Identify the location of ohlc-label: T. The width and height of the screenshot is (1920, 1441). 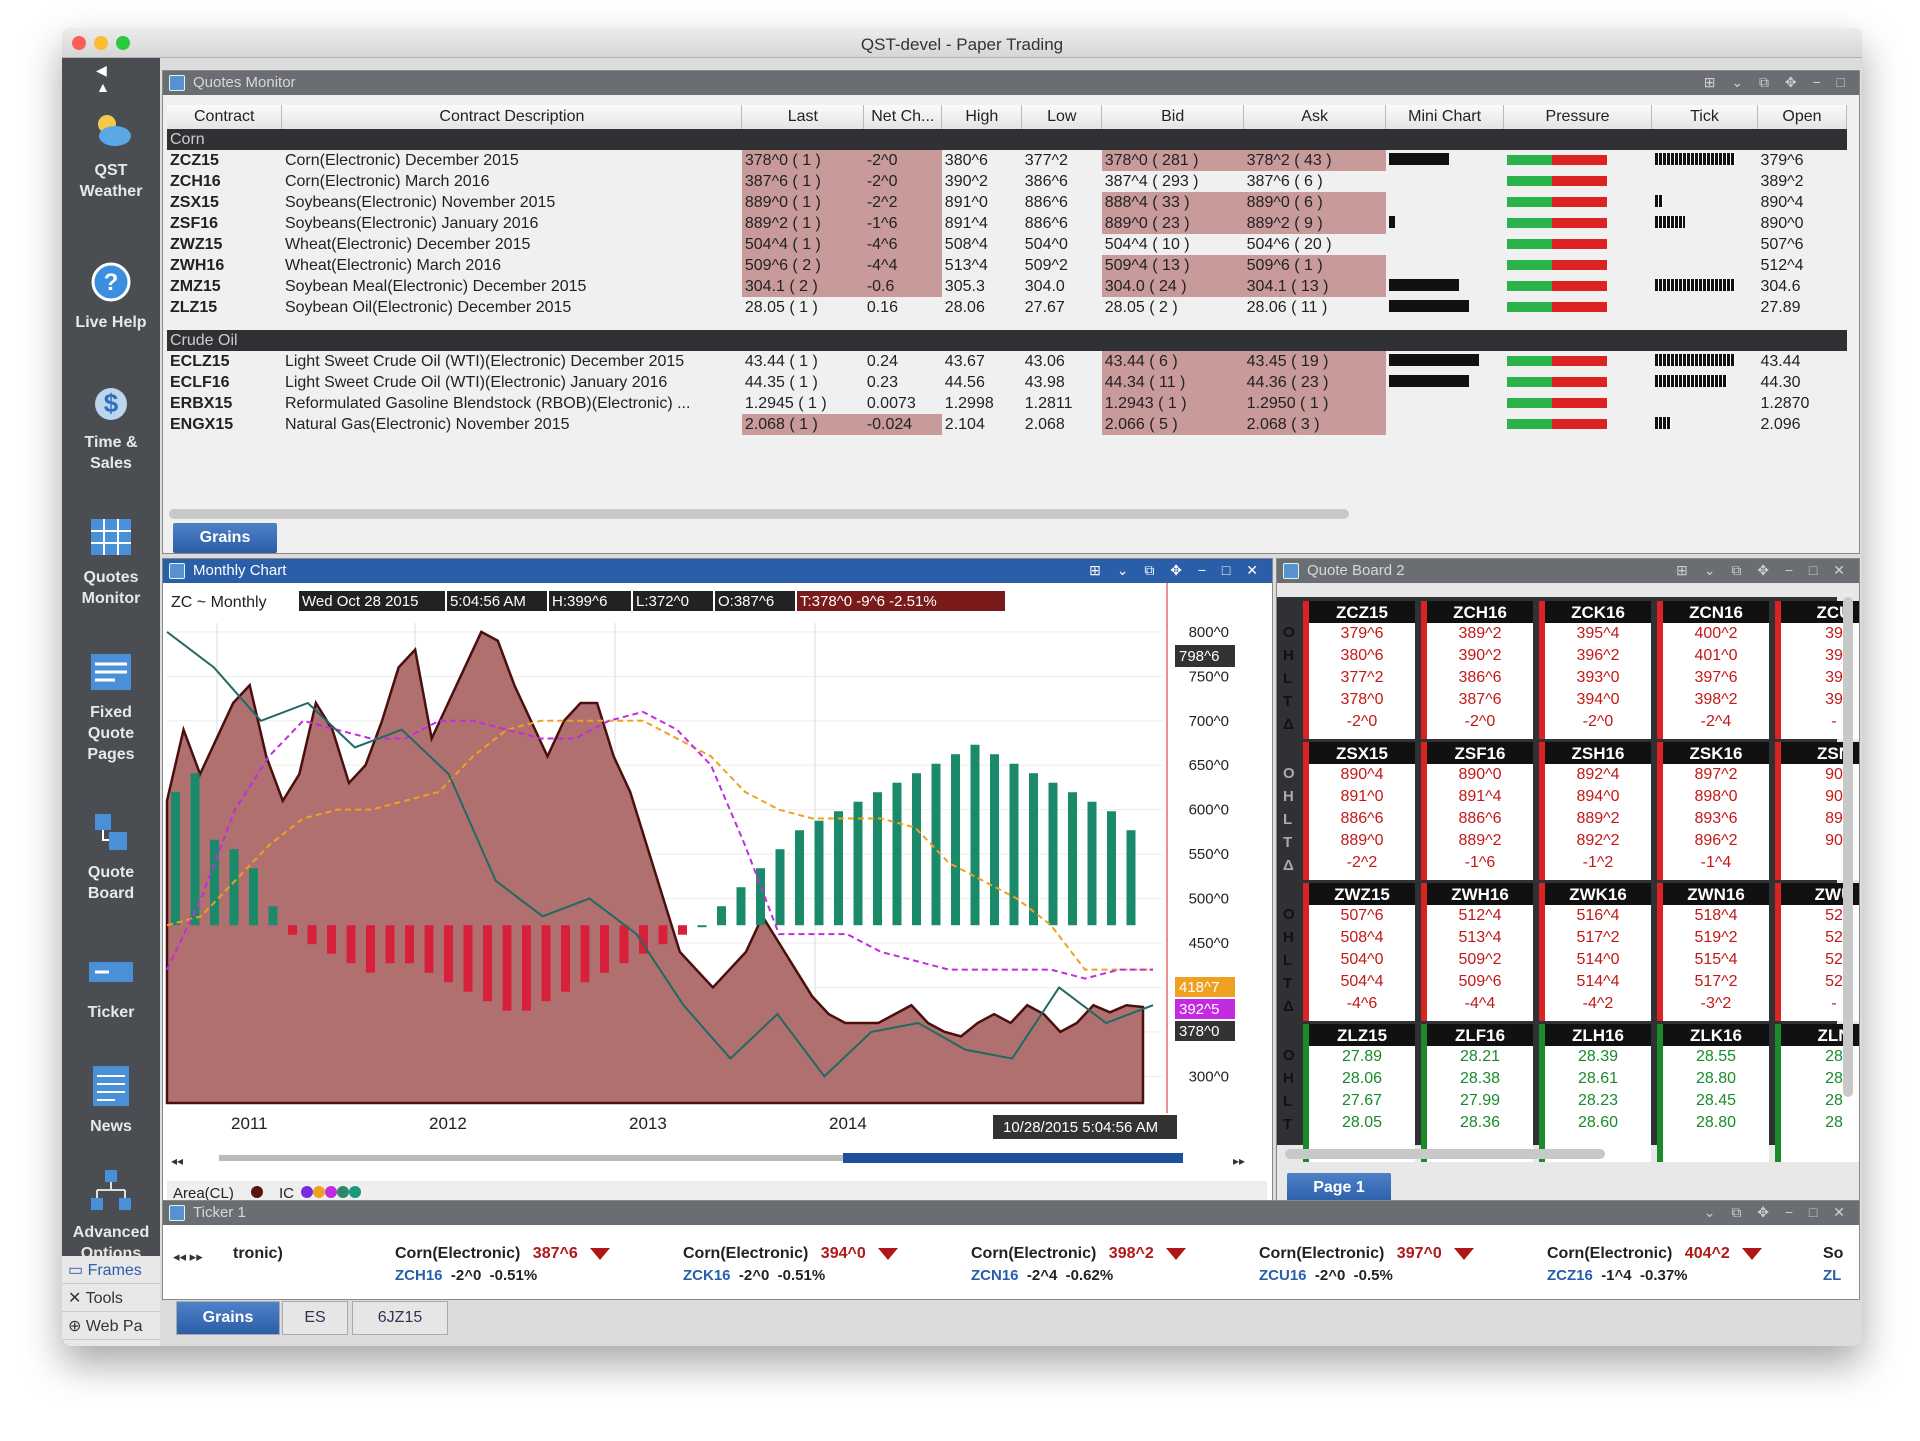
(1288, 983).